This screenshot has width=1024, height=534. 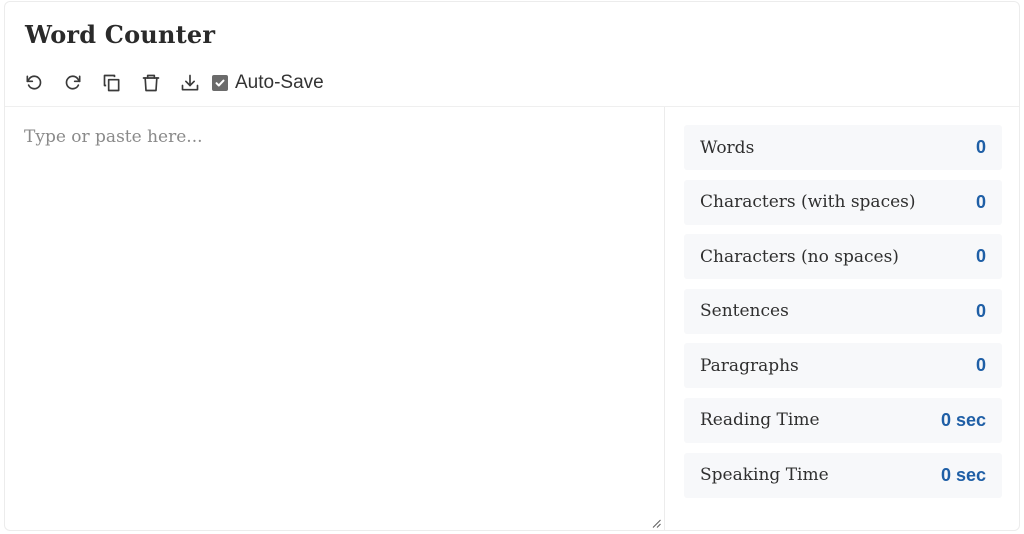 I want to click on redo-icon, so click(x=73, y=82).